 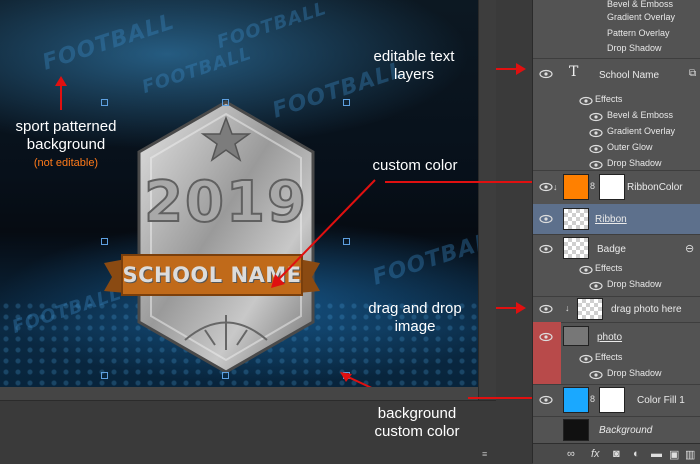 I want to click on mask-icon: ◙, so click(x=616, y=454).